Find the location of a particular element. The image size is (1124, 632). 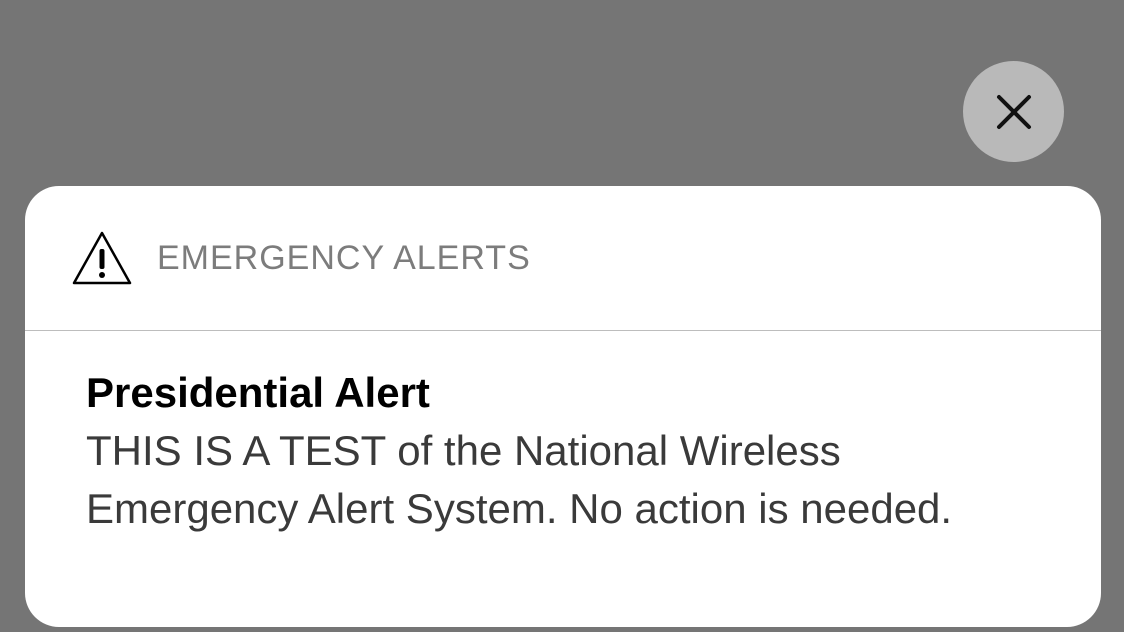

app-name: EMERGENCY ALERTS is located at coordinates (344, 258).